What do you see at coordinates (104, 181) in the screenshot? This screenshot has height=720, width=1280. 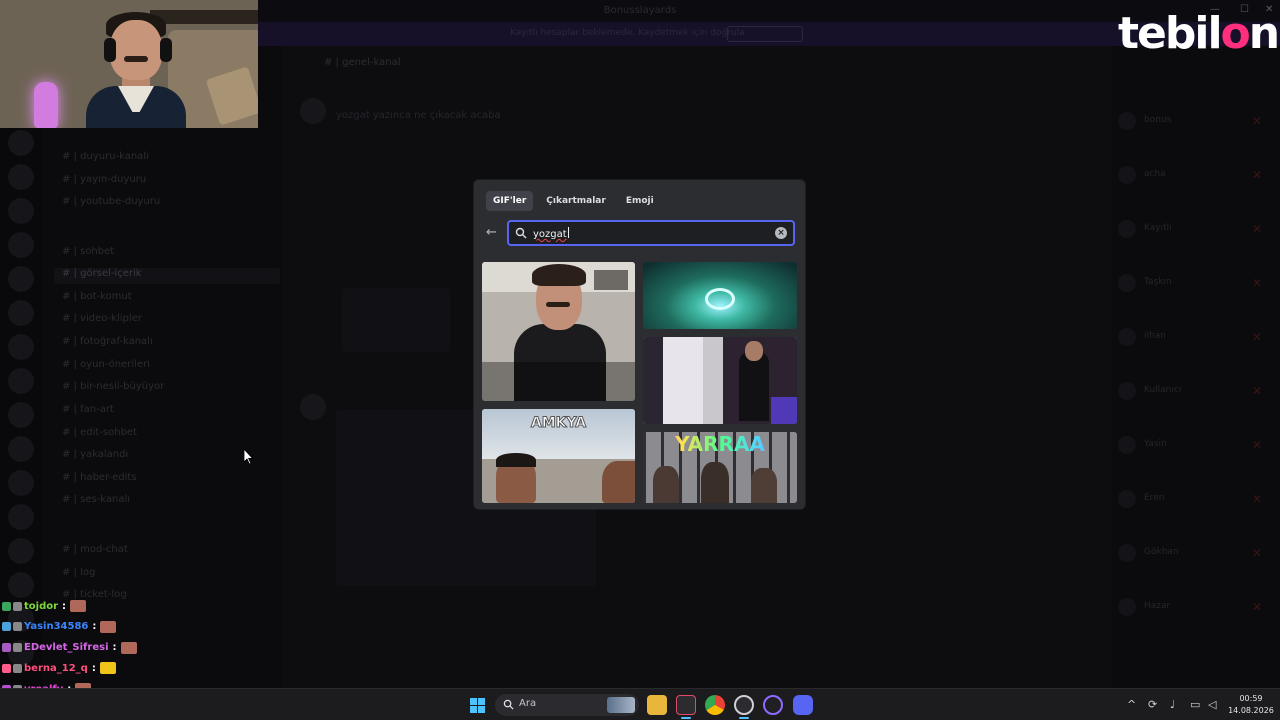 I see `channel-item: # | yayın-duyuru` at bounding box center [104, 181].